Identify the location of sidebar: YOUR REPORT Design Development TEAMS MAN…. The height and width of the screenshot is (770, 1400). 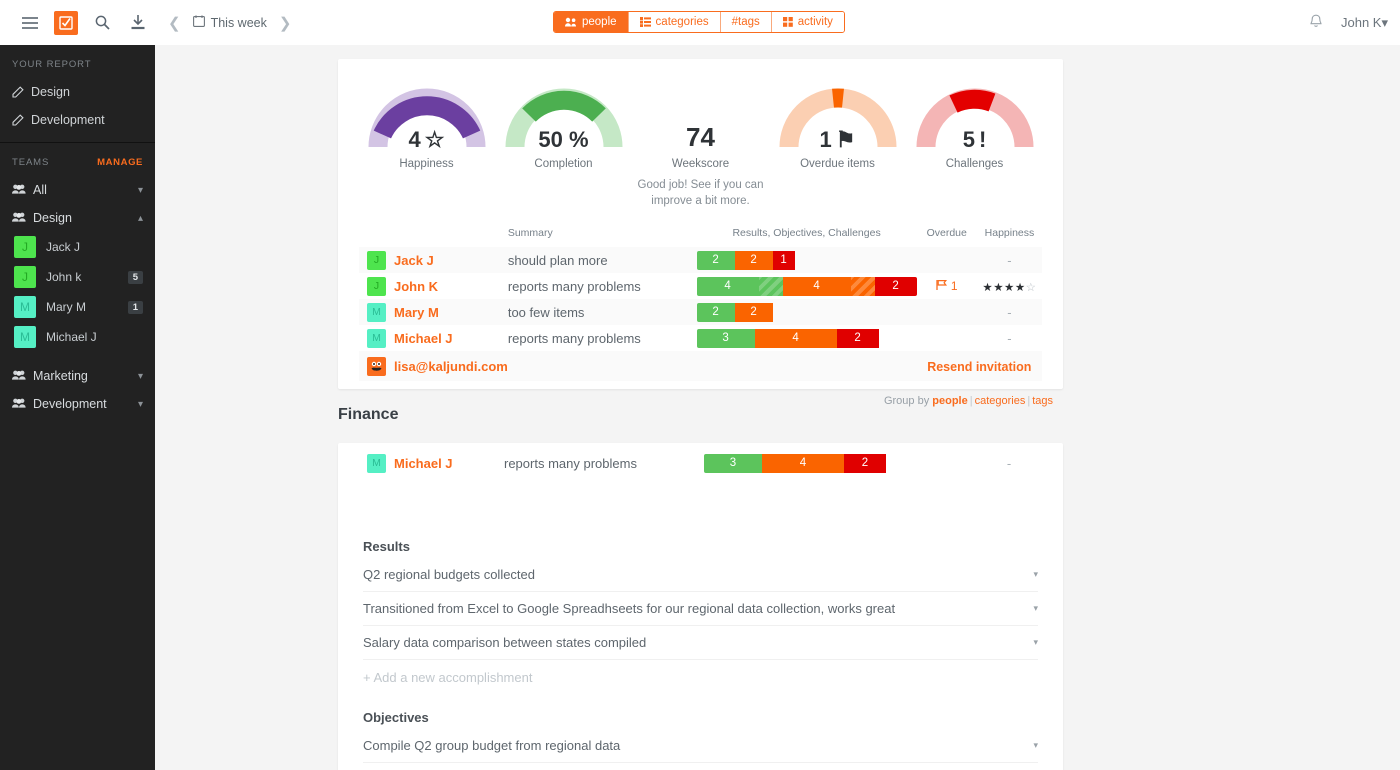
(77, 407).